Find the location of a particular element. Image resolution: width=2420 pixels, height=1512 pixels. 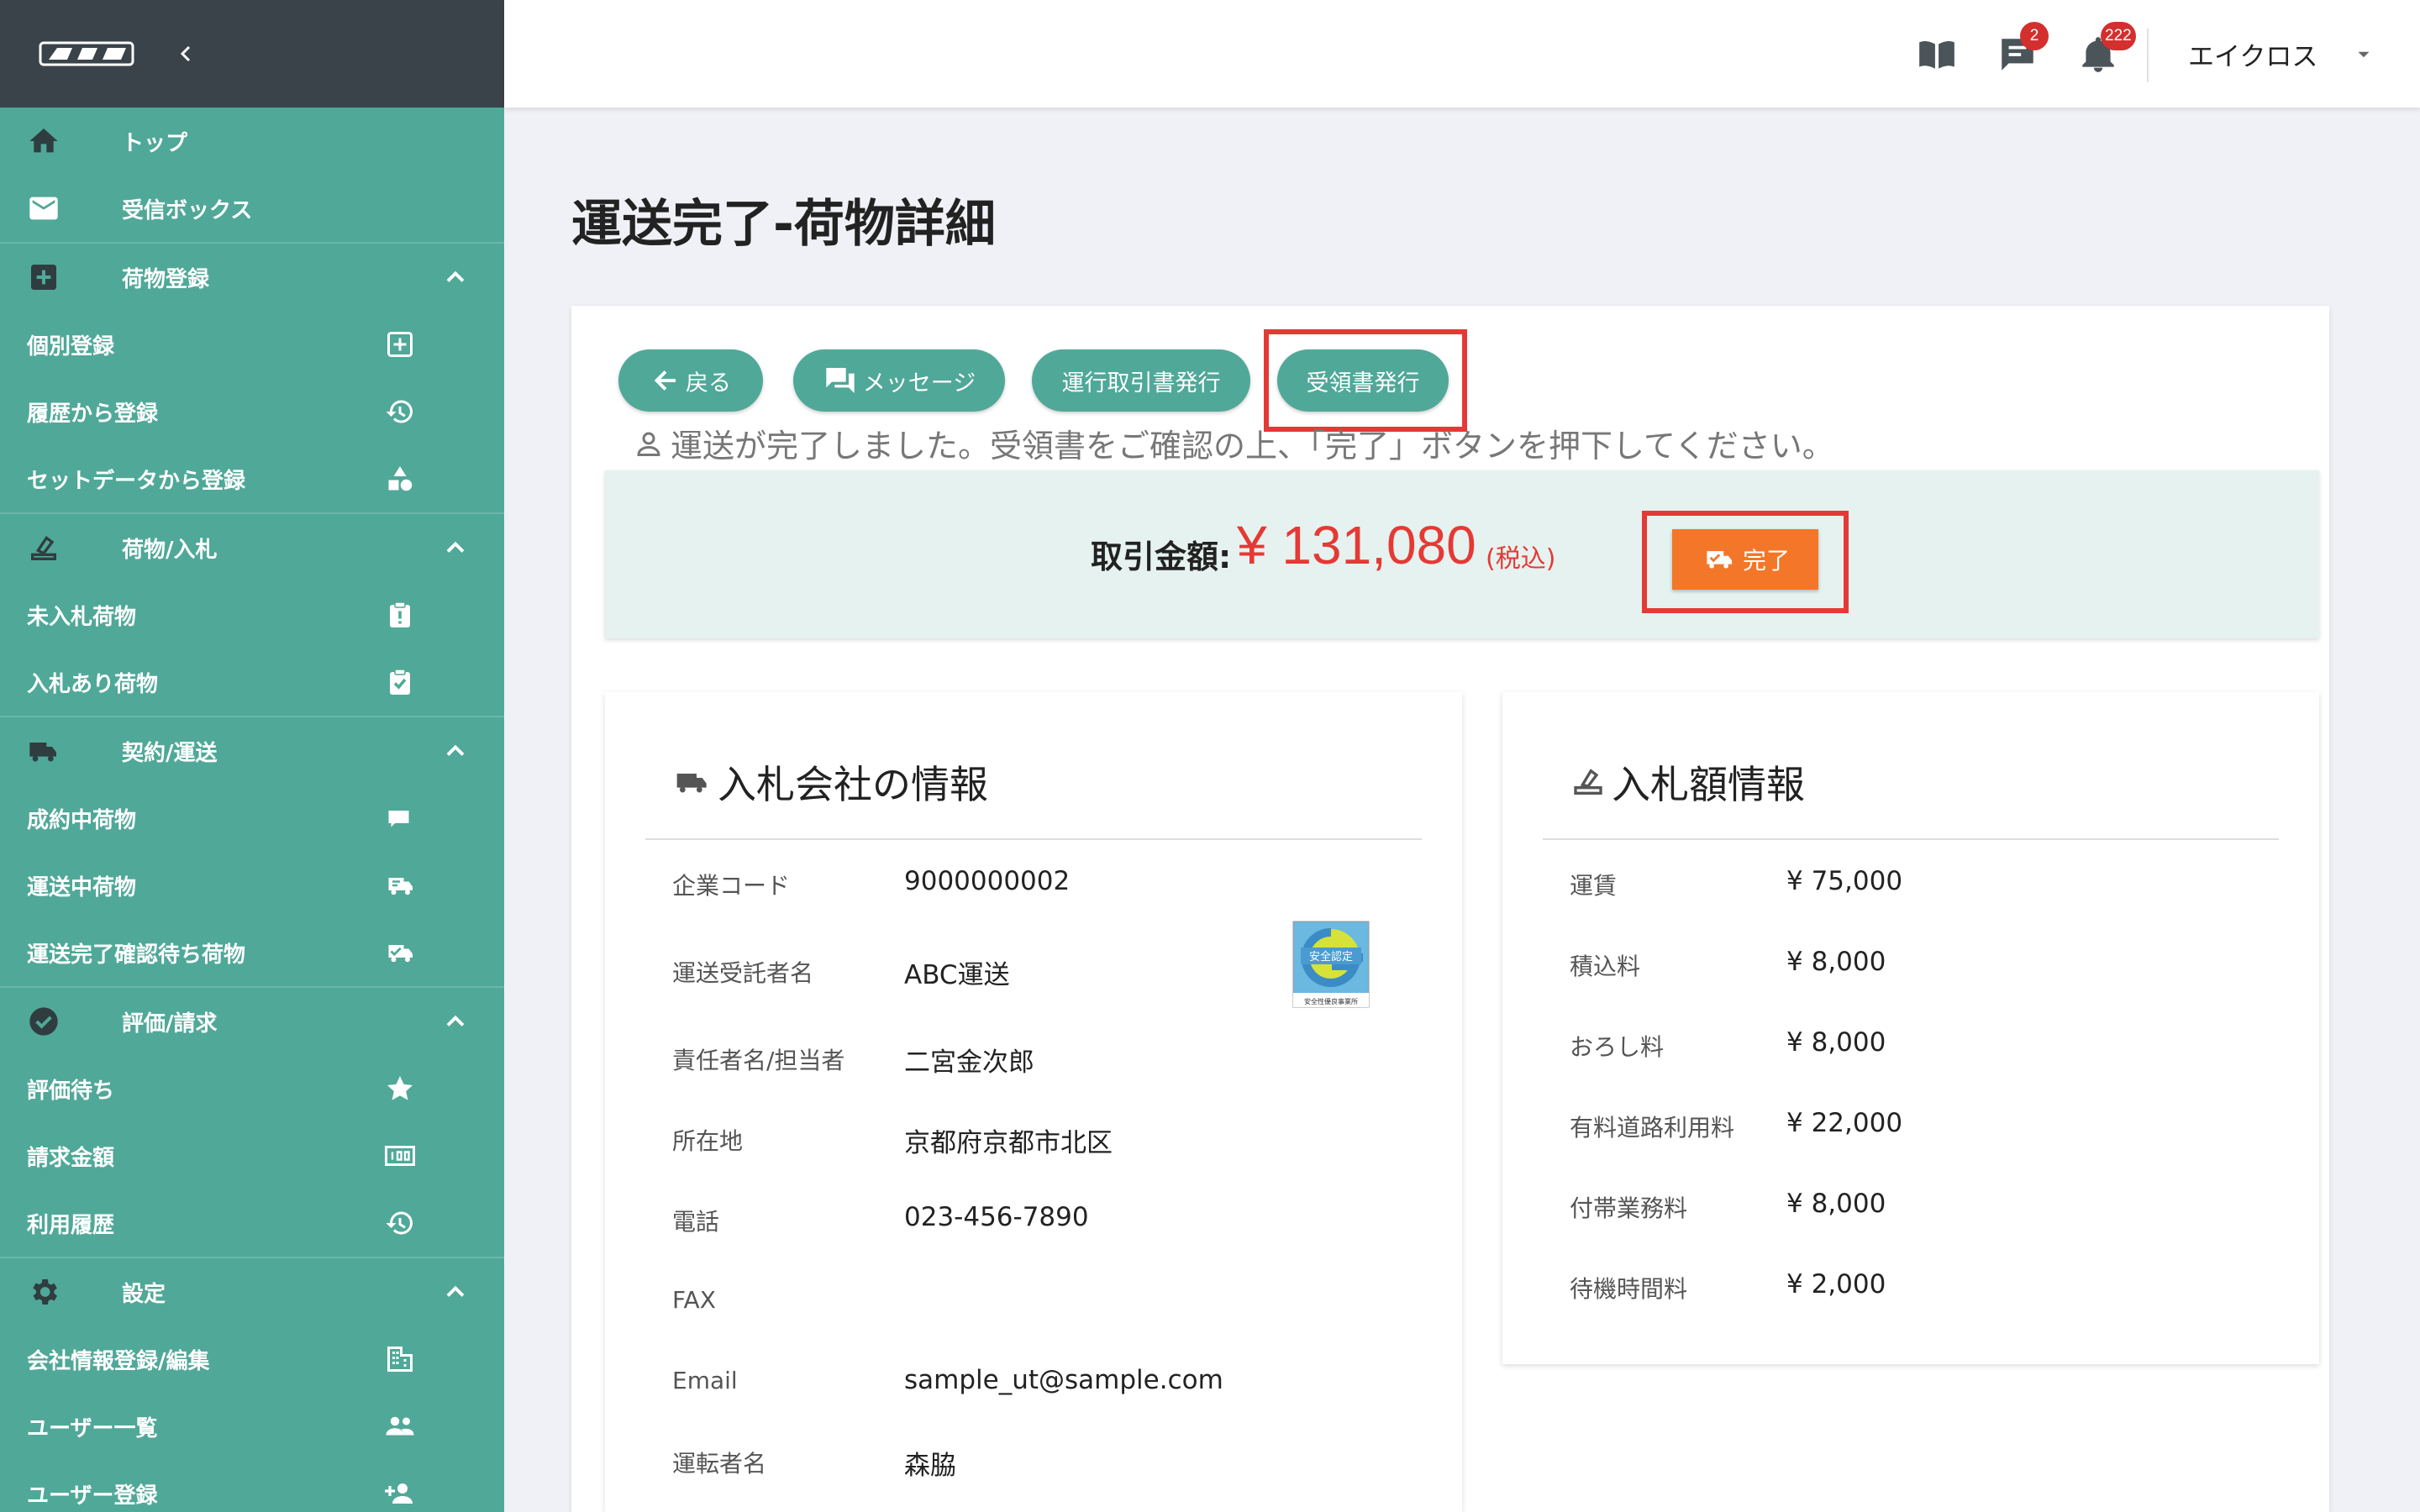

company-code-value: 9000000002 is located at coordinates (988, 881).